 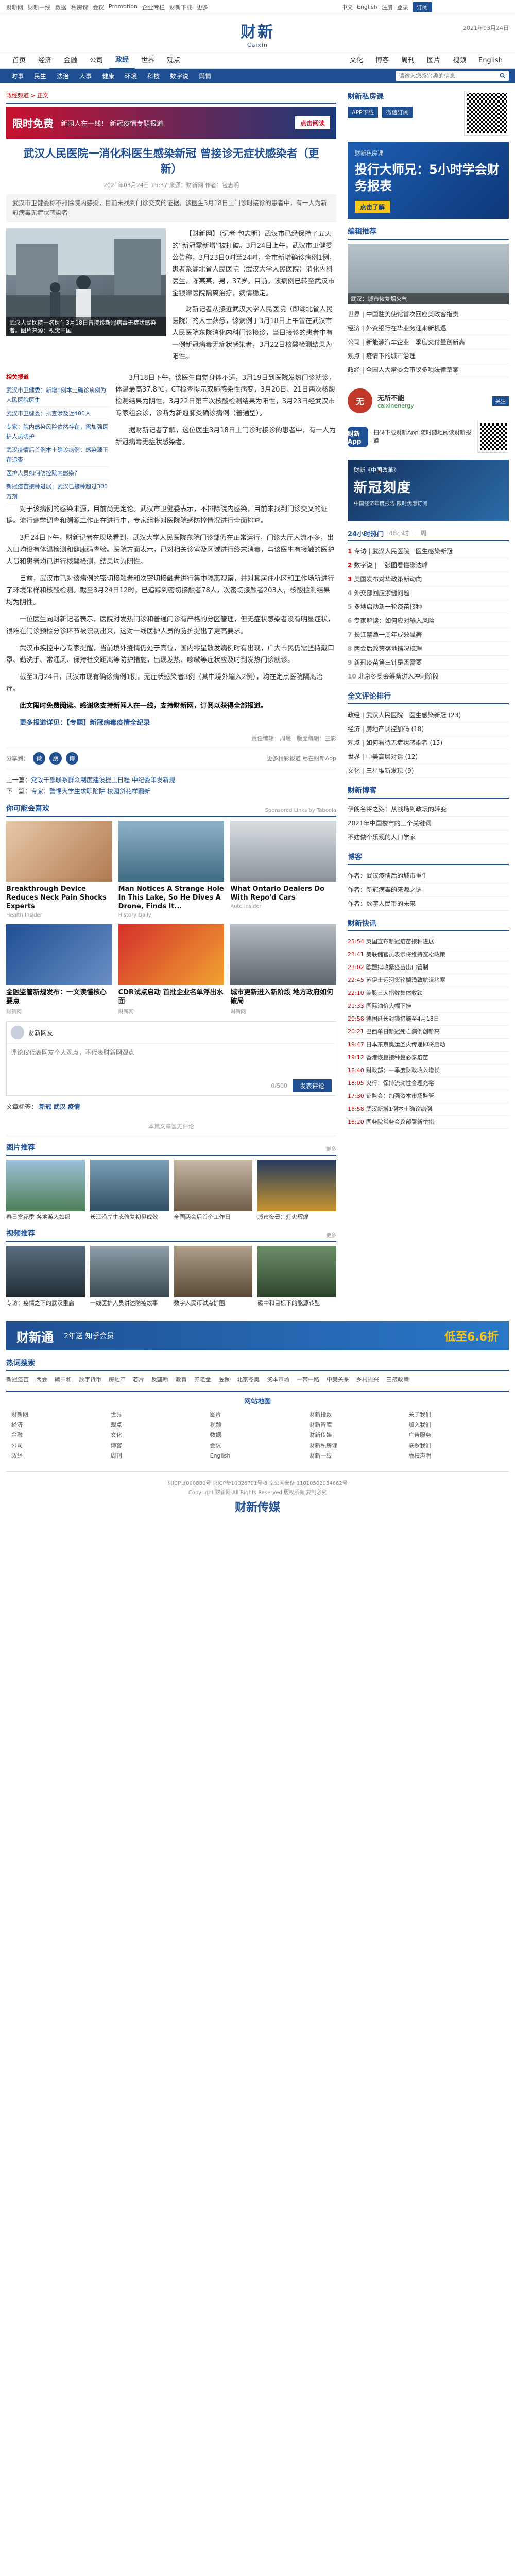 I want to click on newsflash-item: 22:10 美股三大指数集体收跌, so click(x=429, y=993).